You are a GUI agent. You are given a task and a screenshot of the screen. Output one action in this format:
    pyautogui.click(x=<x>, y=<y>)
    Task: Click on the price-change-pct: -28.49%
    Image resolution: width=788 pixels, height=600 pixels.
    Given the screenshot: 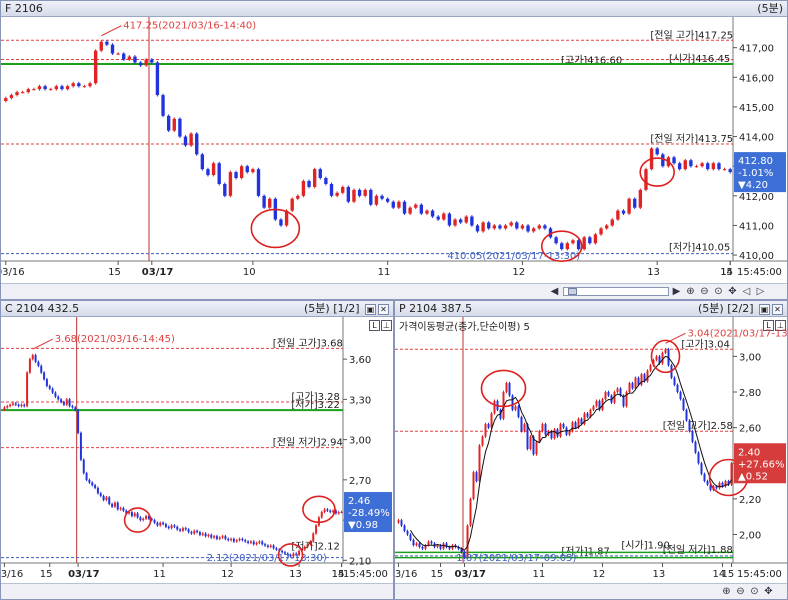 What is the action you would take?
    pyautogui.click(x=369, y=513)
    